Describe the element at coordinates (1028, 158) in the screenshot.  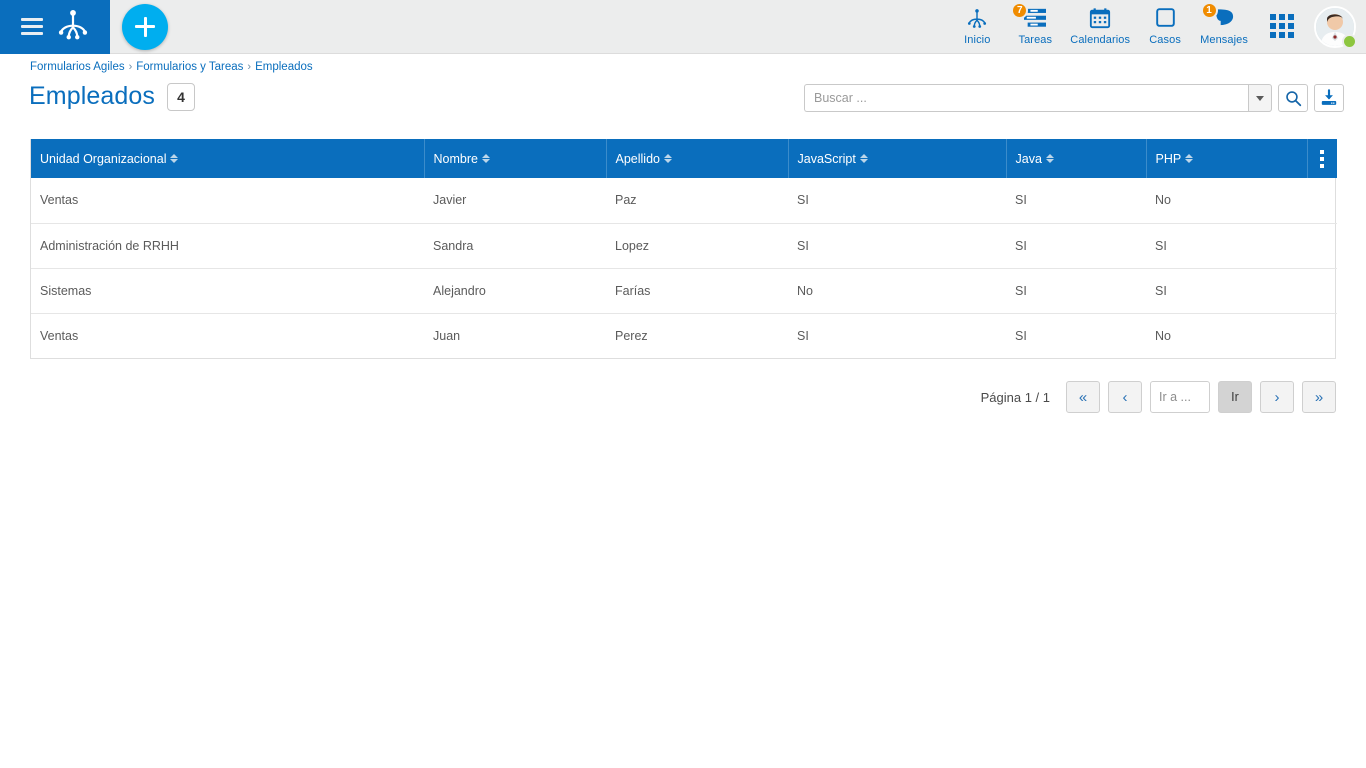
I see `column-label: Java` at that location.